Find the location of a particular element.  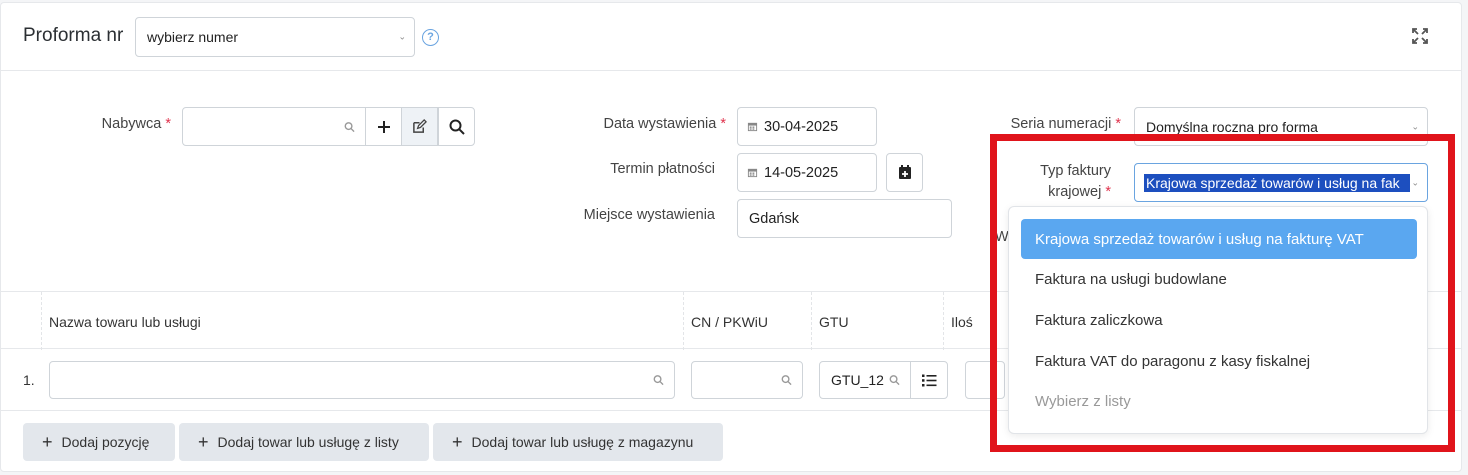

partial-label: W is located at coordinates (1002, 237).